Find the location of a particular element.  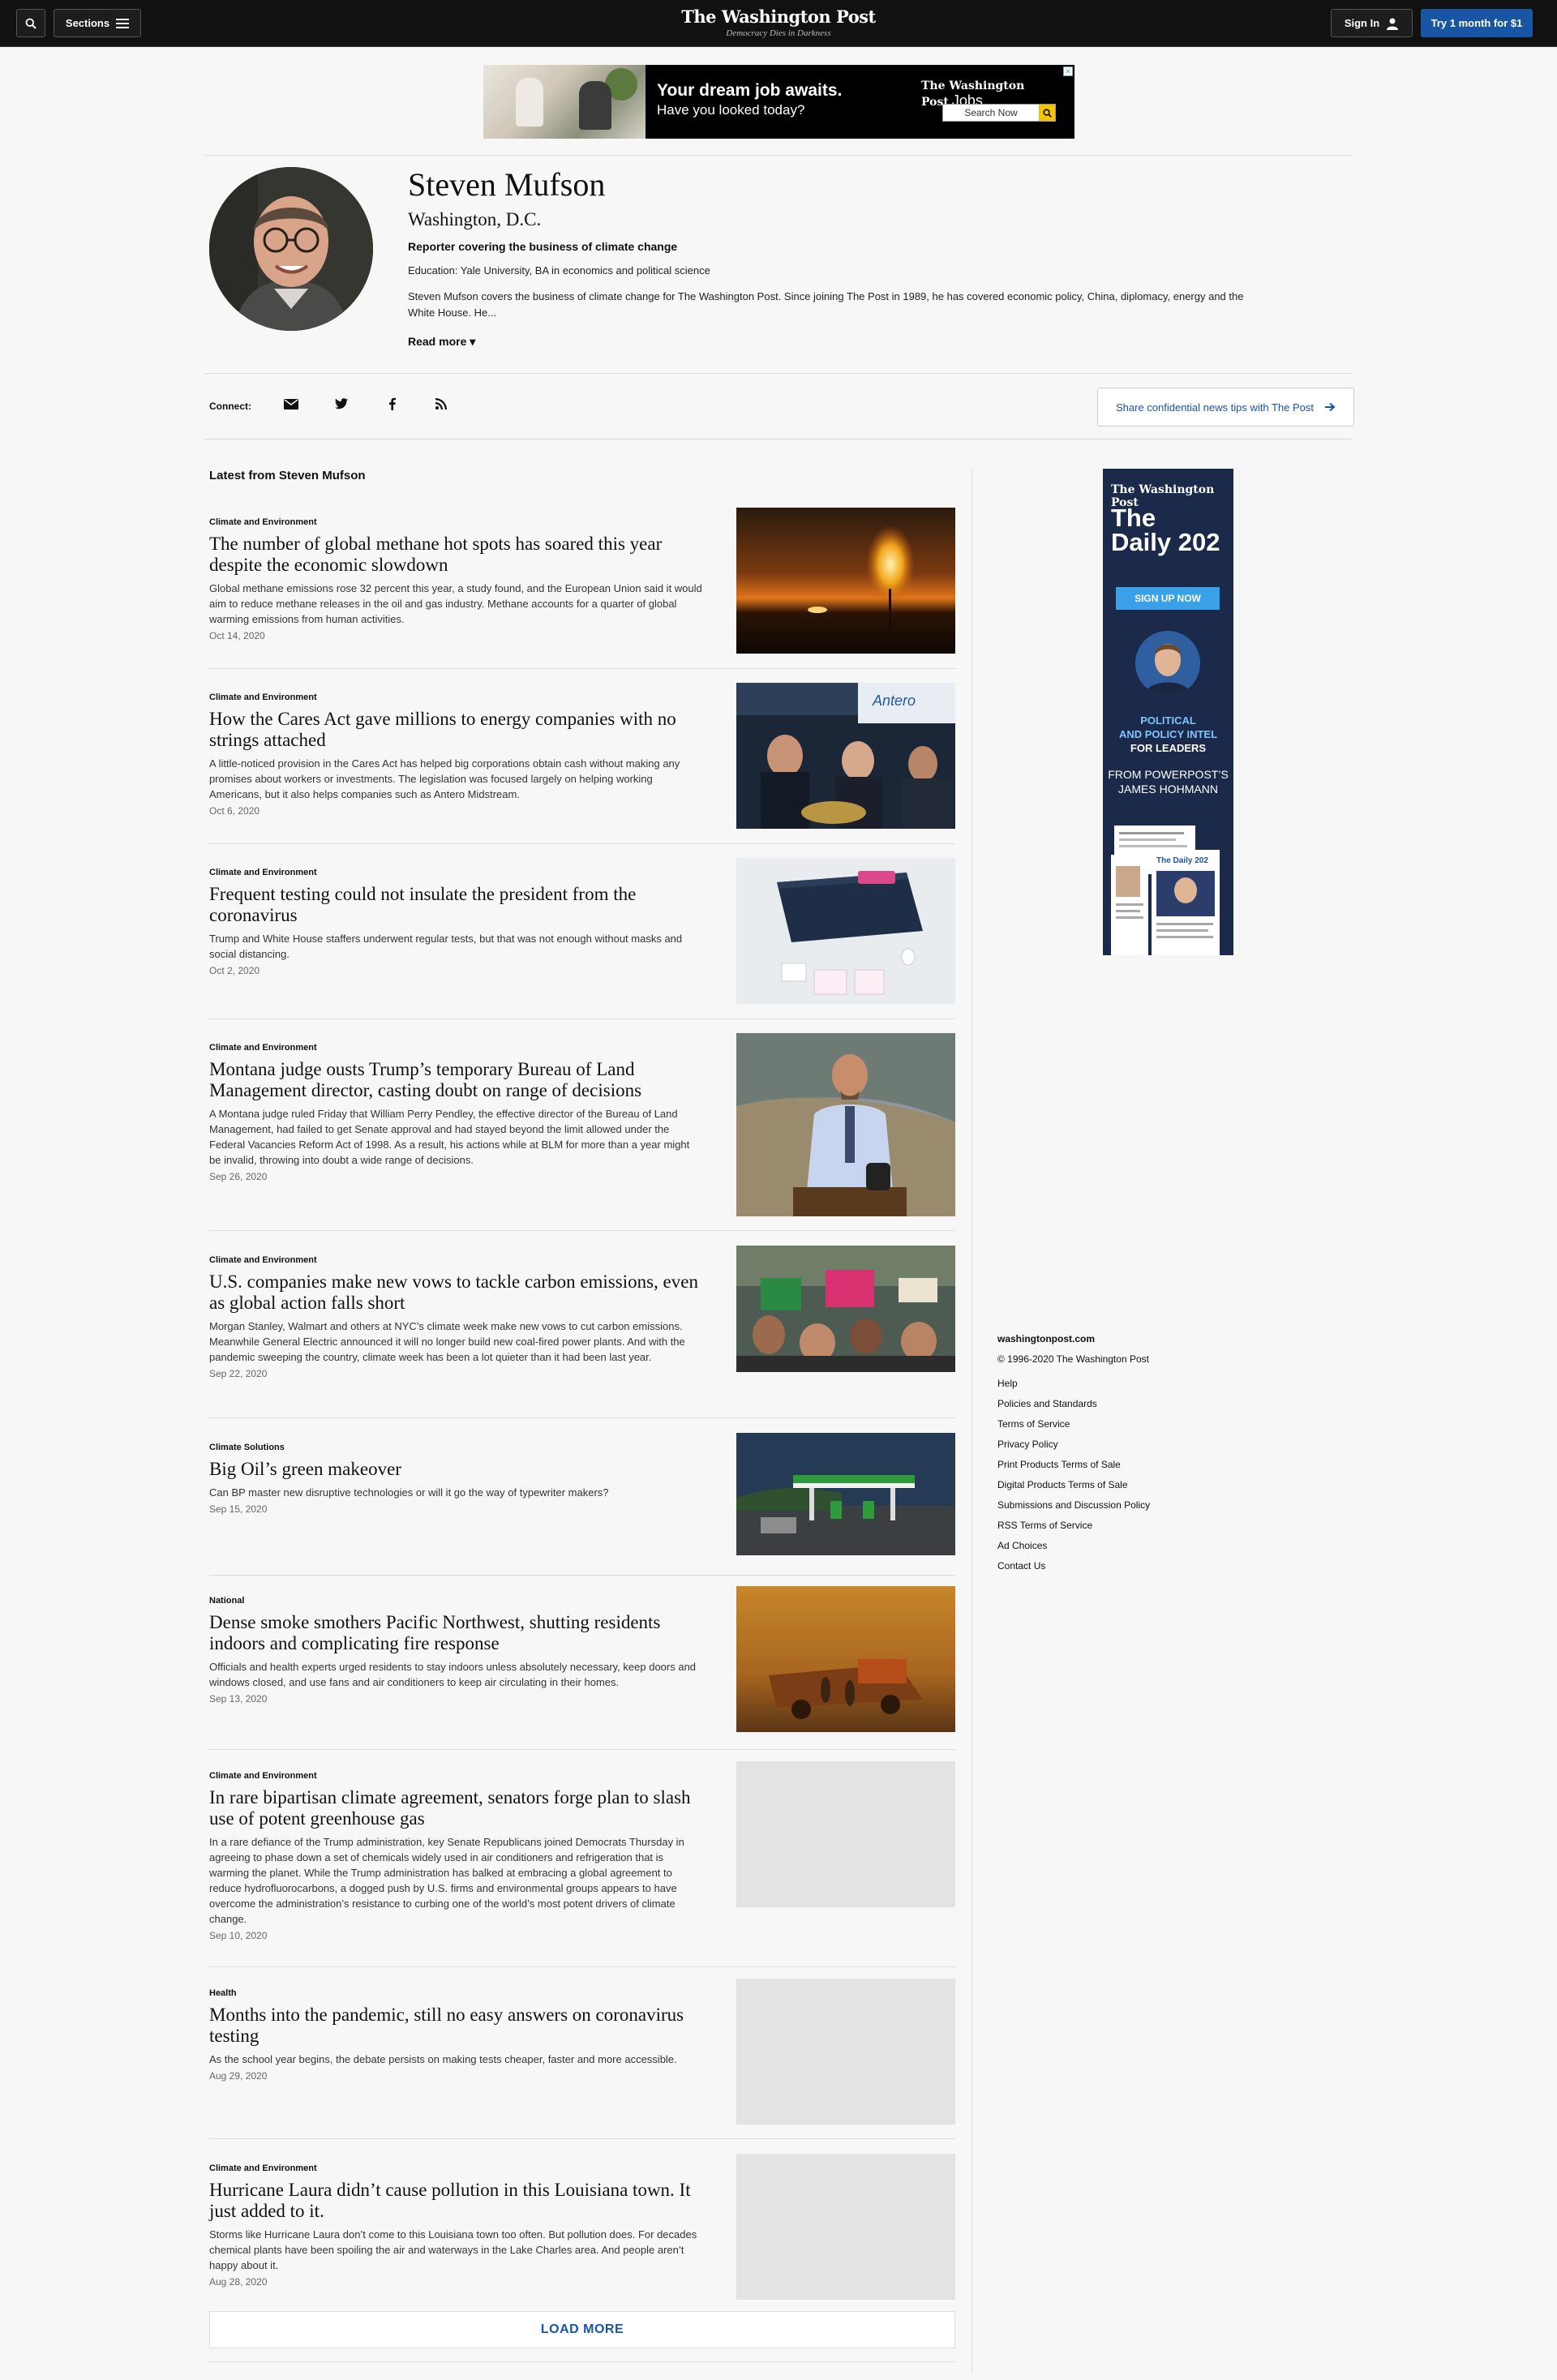

author-location: Washington, D.C. is located at coordinates (475, 219).